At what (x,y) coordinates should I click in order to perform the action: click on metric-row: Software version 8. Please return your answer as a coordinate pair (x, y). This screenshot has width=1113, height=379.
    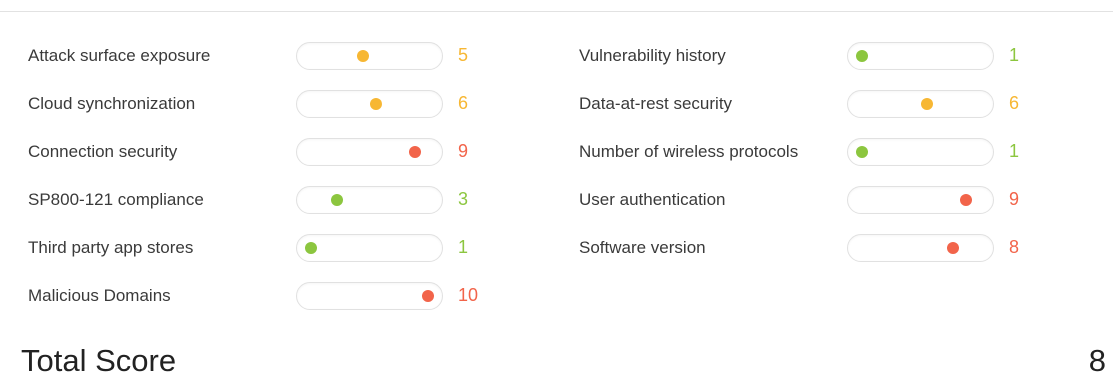
    Looking at the image, I should click on (819, 248).